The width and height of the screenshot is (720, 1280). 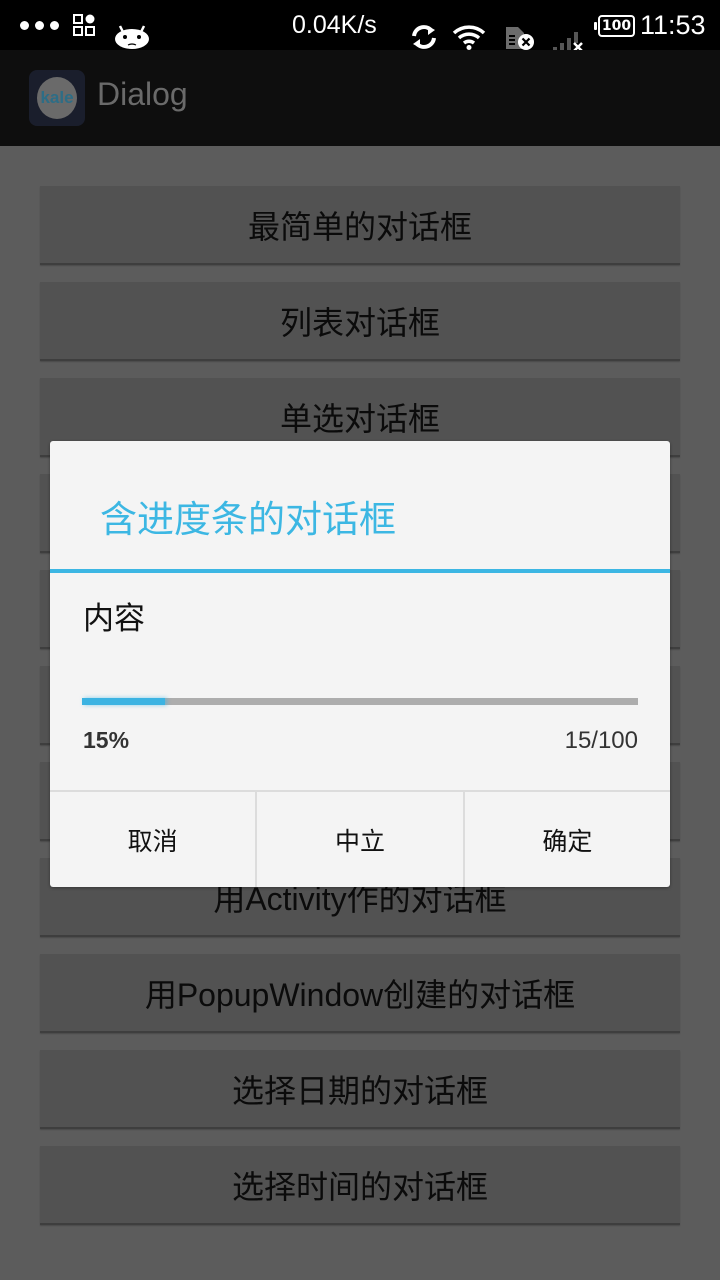 What do you see at coordinates (84, 25) in the screenshot?
I see `apps-grid-icon` at bounding box center [84, 25].